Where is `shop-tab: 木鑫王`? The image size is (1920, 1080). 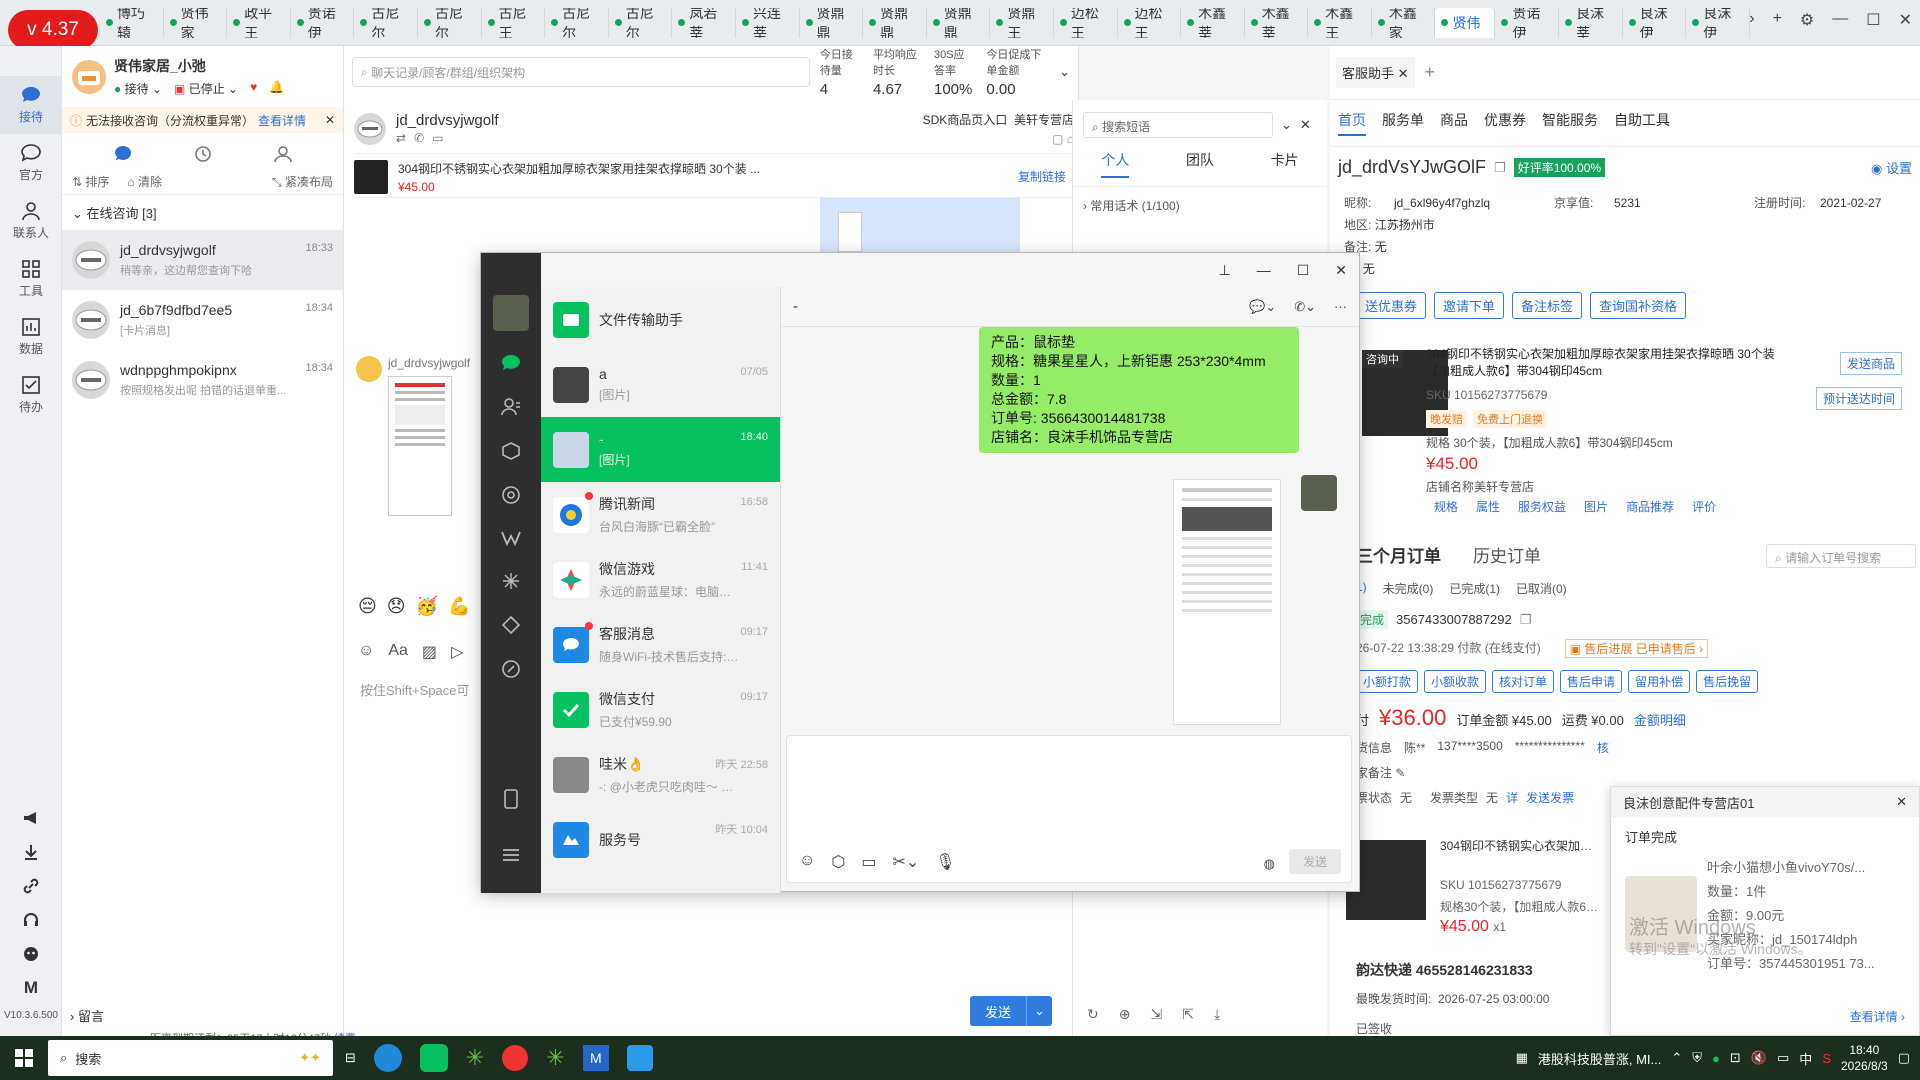
shop-tab: 木鑫王 is located at coordinates (1340, 22).